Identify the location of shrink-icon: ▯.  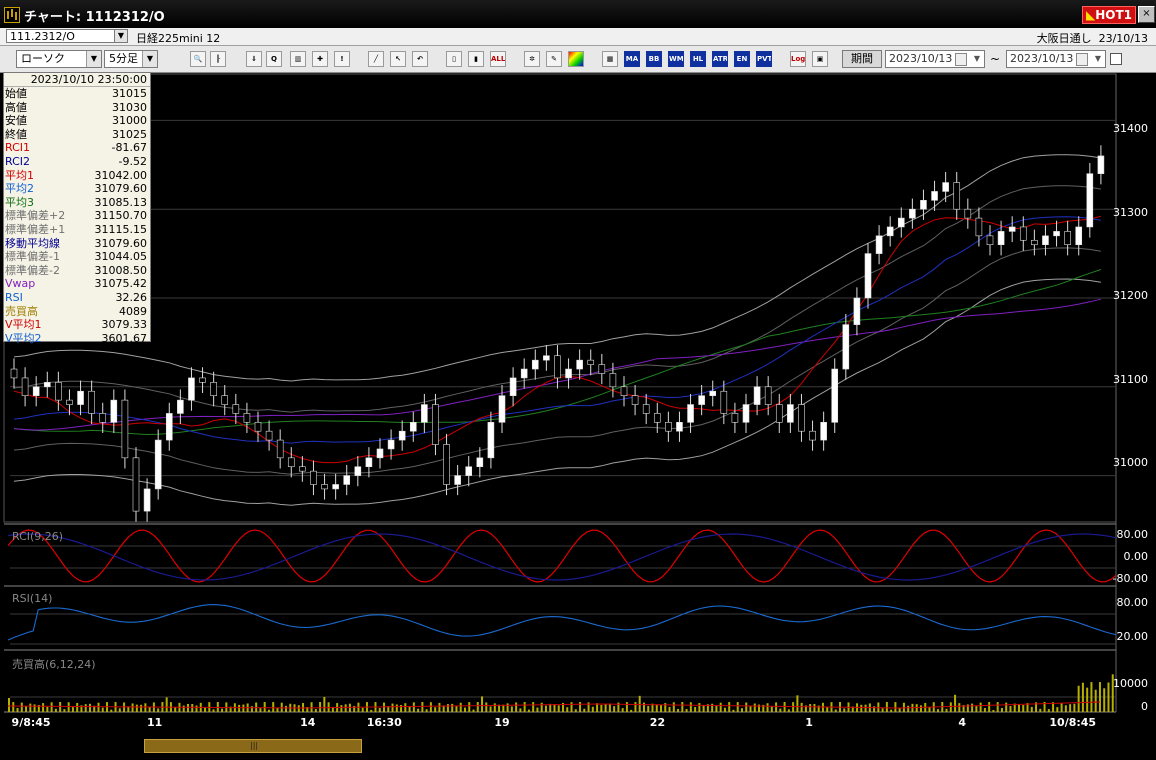
(454, 59).